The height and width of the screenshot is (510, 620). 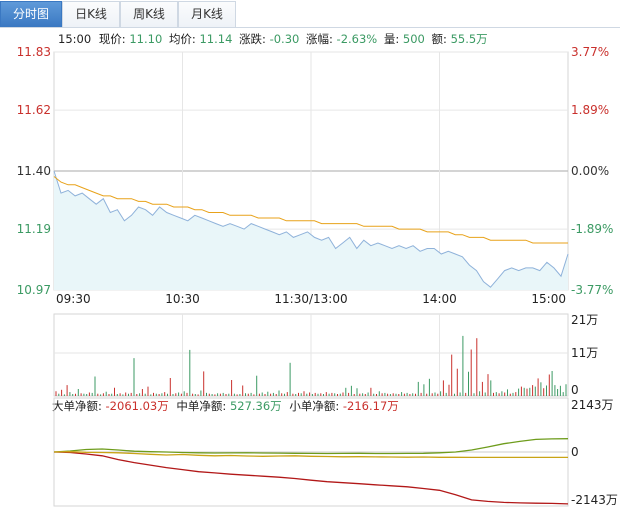 What do you see at coordinates (112, 39) in the screenshot?
I see `info-price-label: 现价:` at bounding box center [112, 39].